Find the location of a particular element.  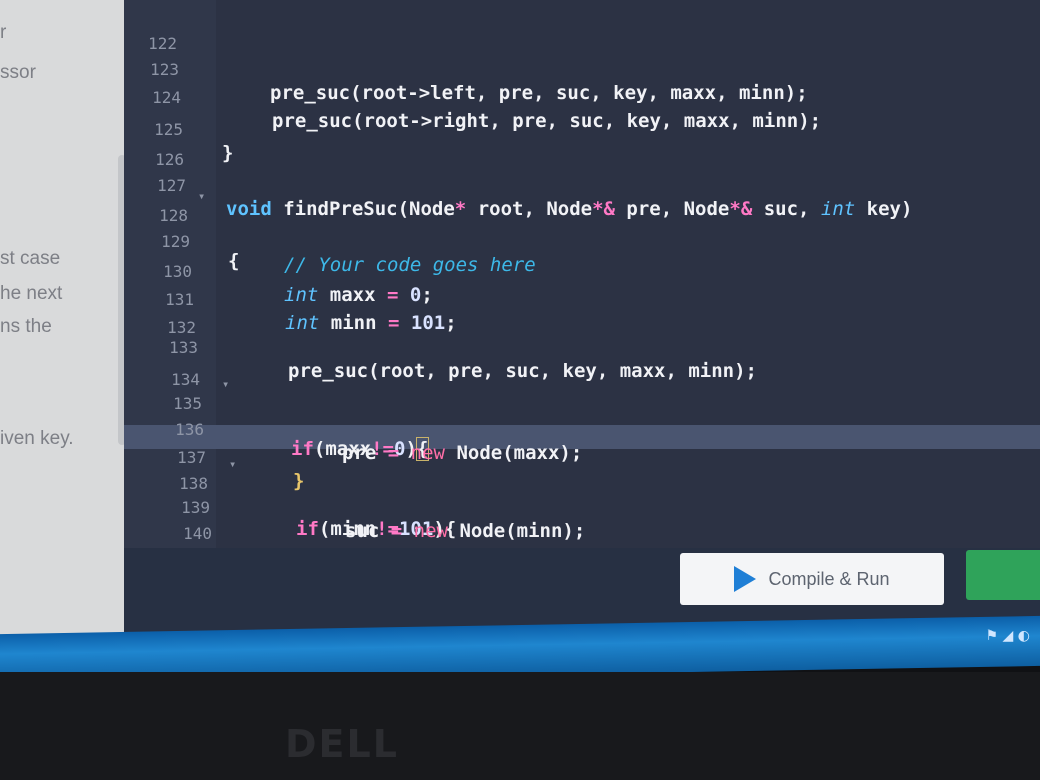

play-icon is located at coordinates (745, 579).